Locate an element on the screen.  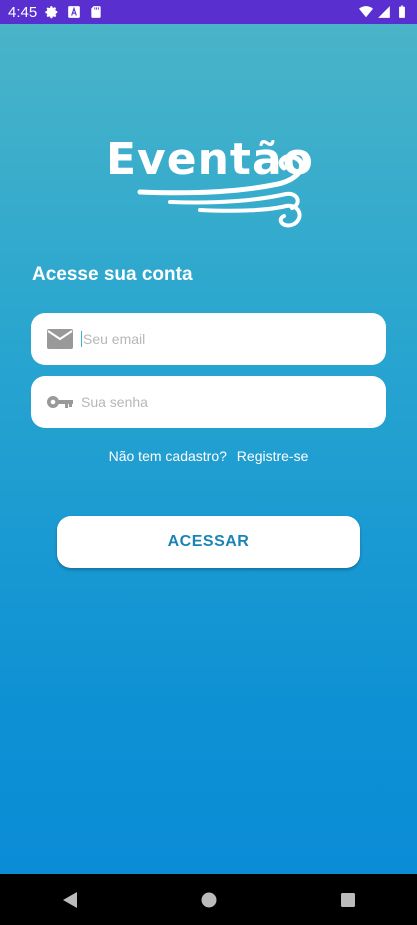
login-heading: Acesse sua conta is located at coordinates (112, 274).